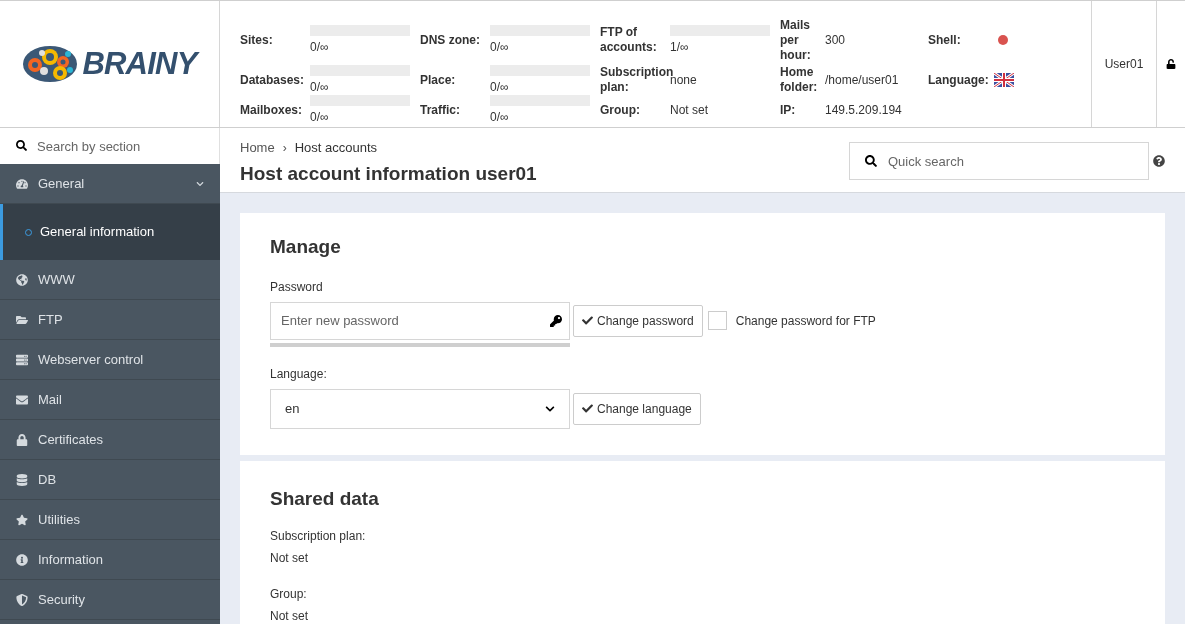  What do you see at coordinates (863, 110) in the screenshot?
I see `stat-value: 149.5.209.194` at bounding box center [863, 110].